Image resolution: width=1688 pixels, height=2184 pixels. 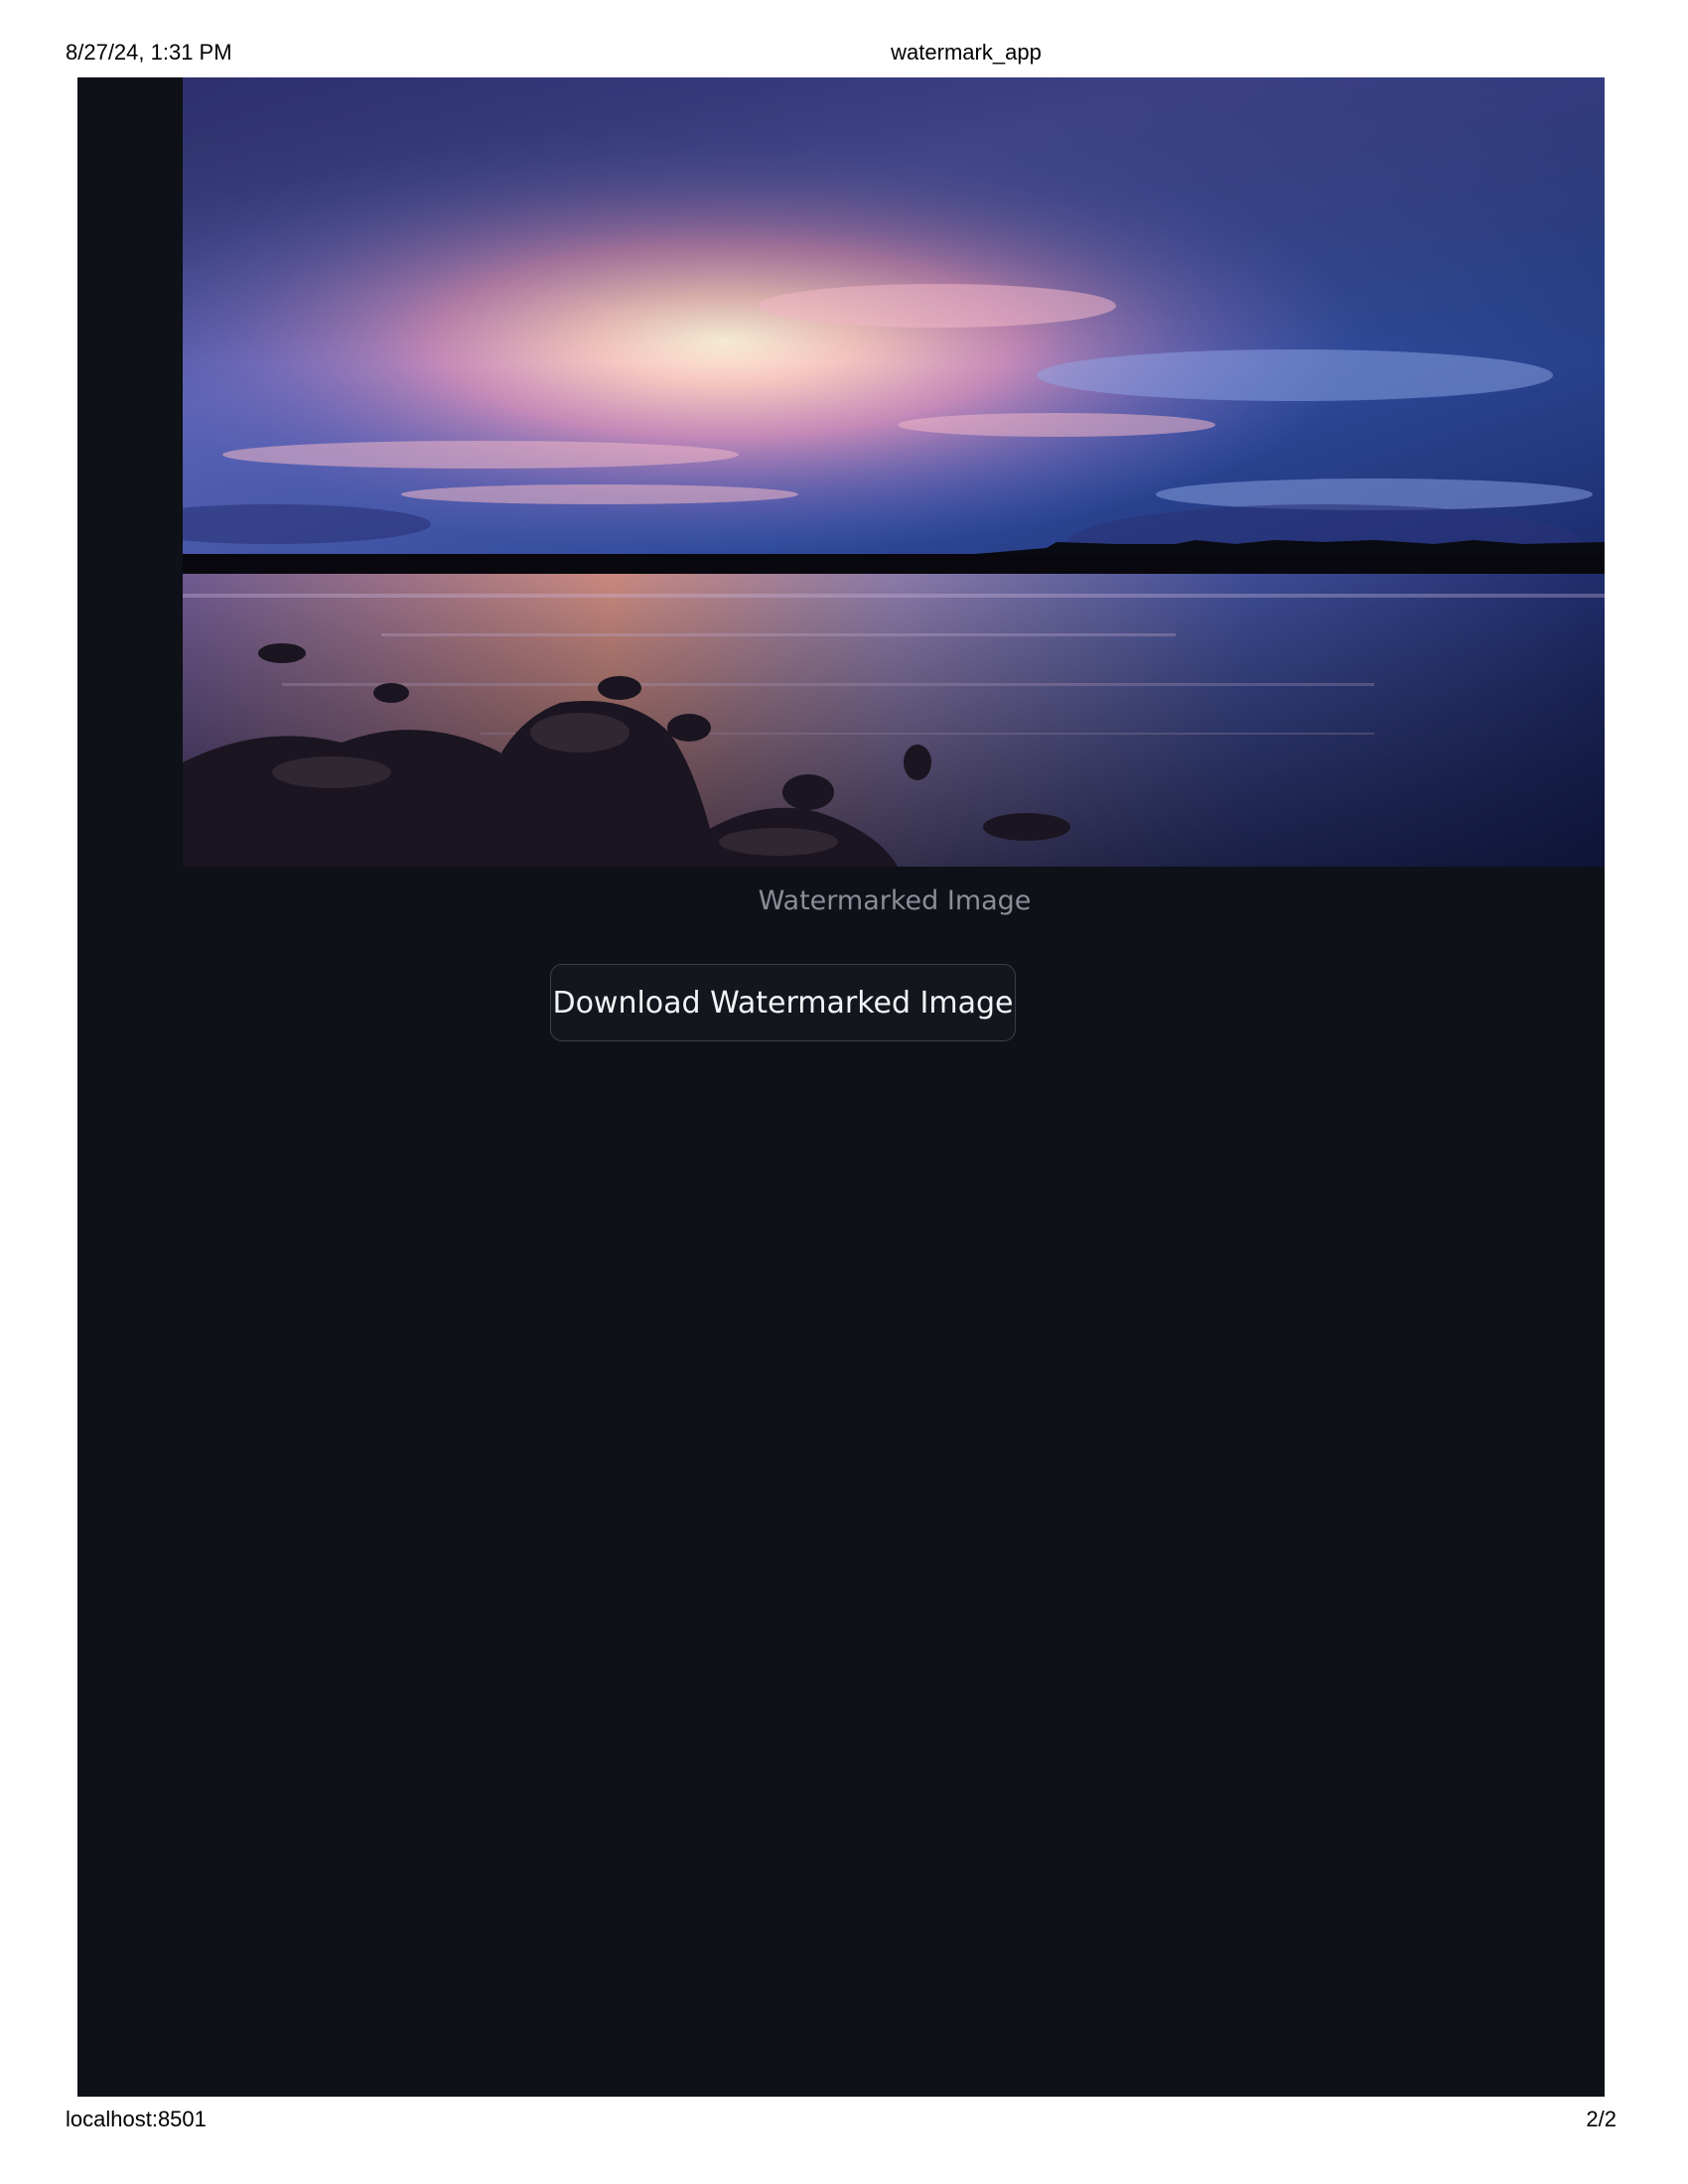 What do you see at coordinates (844, 54) in the screenshot?
I see `print-header: 8/27/24, 1:31 PM watermark_app` at bounding box center [844, 54].